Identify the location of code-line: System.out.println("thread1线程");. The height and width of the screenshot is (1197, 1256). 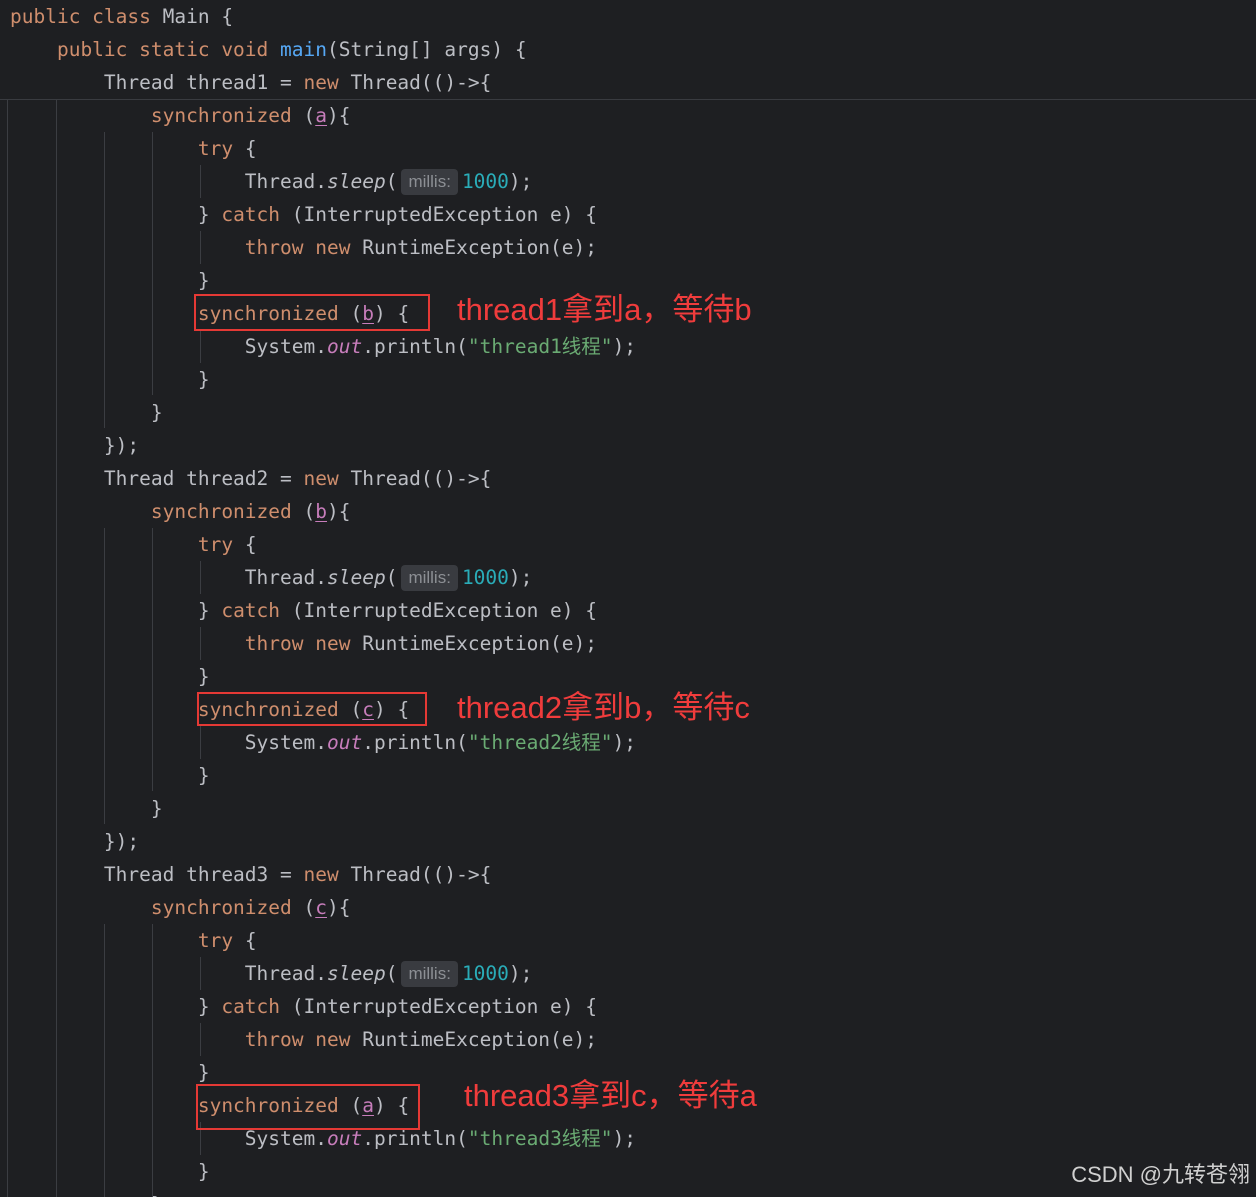
(323, 346).